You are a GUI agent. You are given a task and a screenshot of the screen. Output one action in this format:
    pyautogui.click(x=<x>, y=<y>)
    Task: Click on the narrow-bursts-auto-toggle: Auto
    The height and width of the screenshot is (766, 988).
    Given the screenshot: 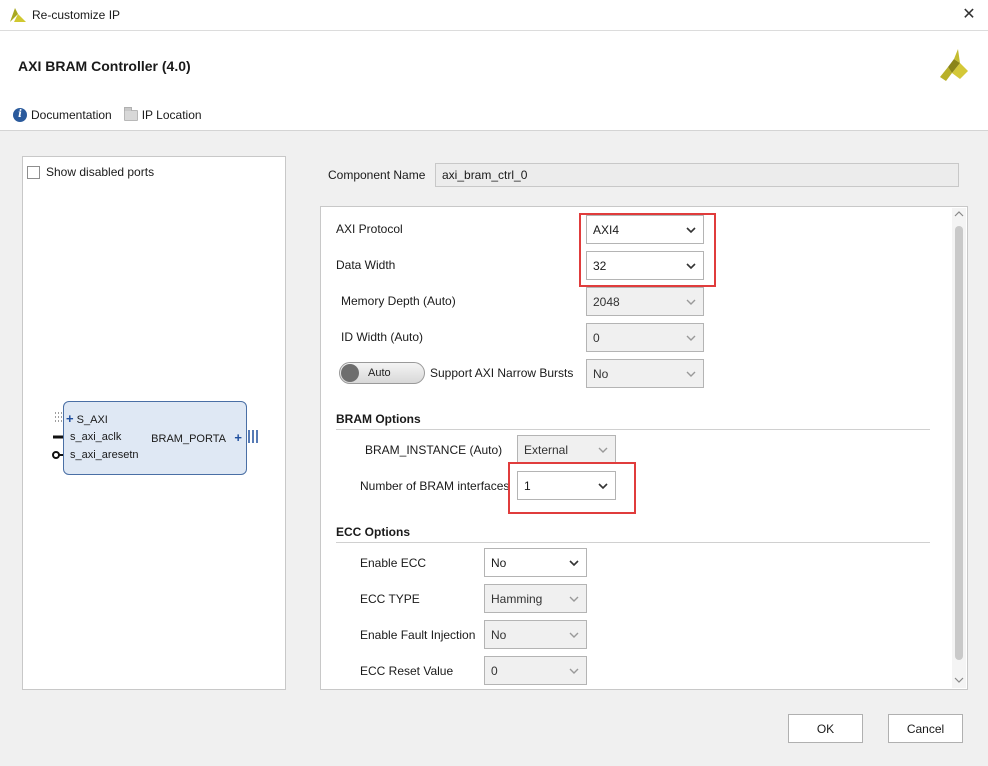 What is the action you would take?
    pyautogui.click(x=382, y=373)
    